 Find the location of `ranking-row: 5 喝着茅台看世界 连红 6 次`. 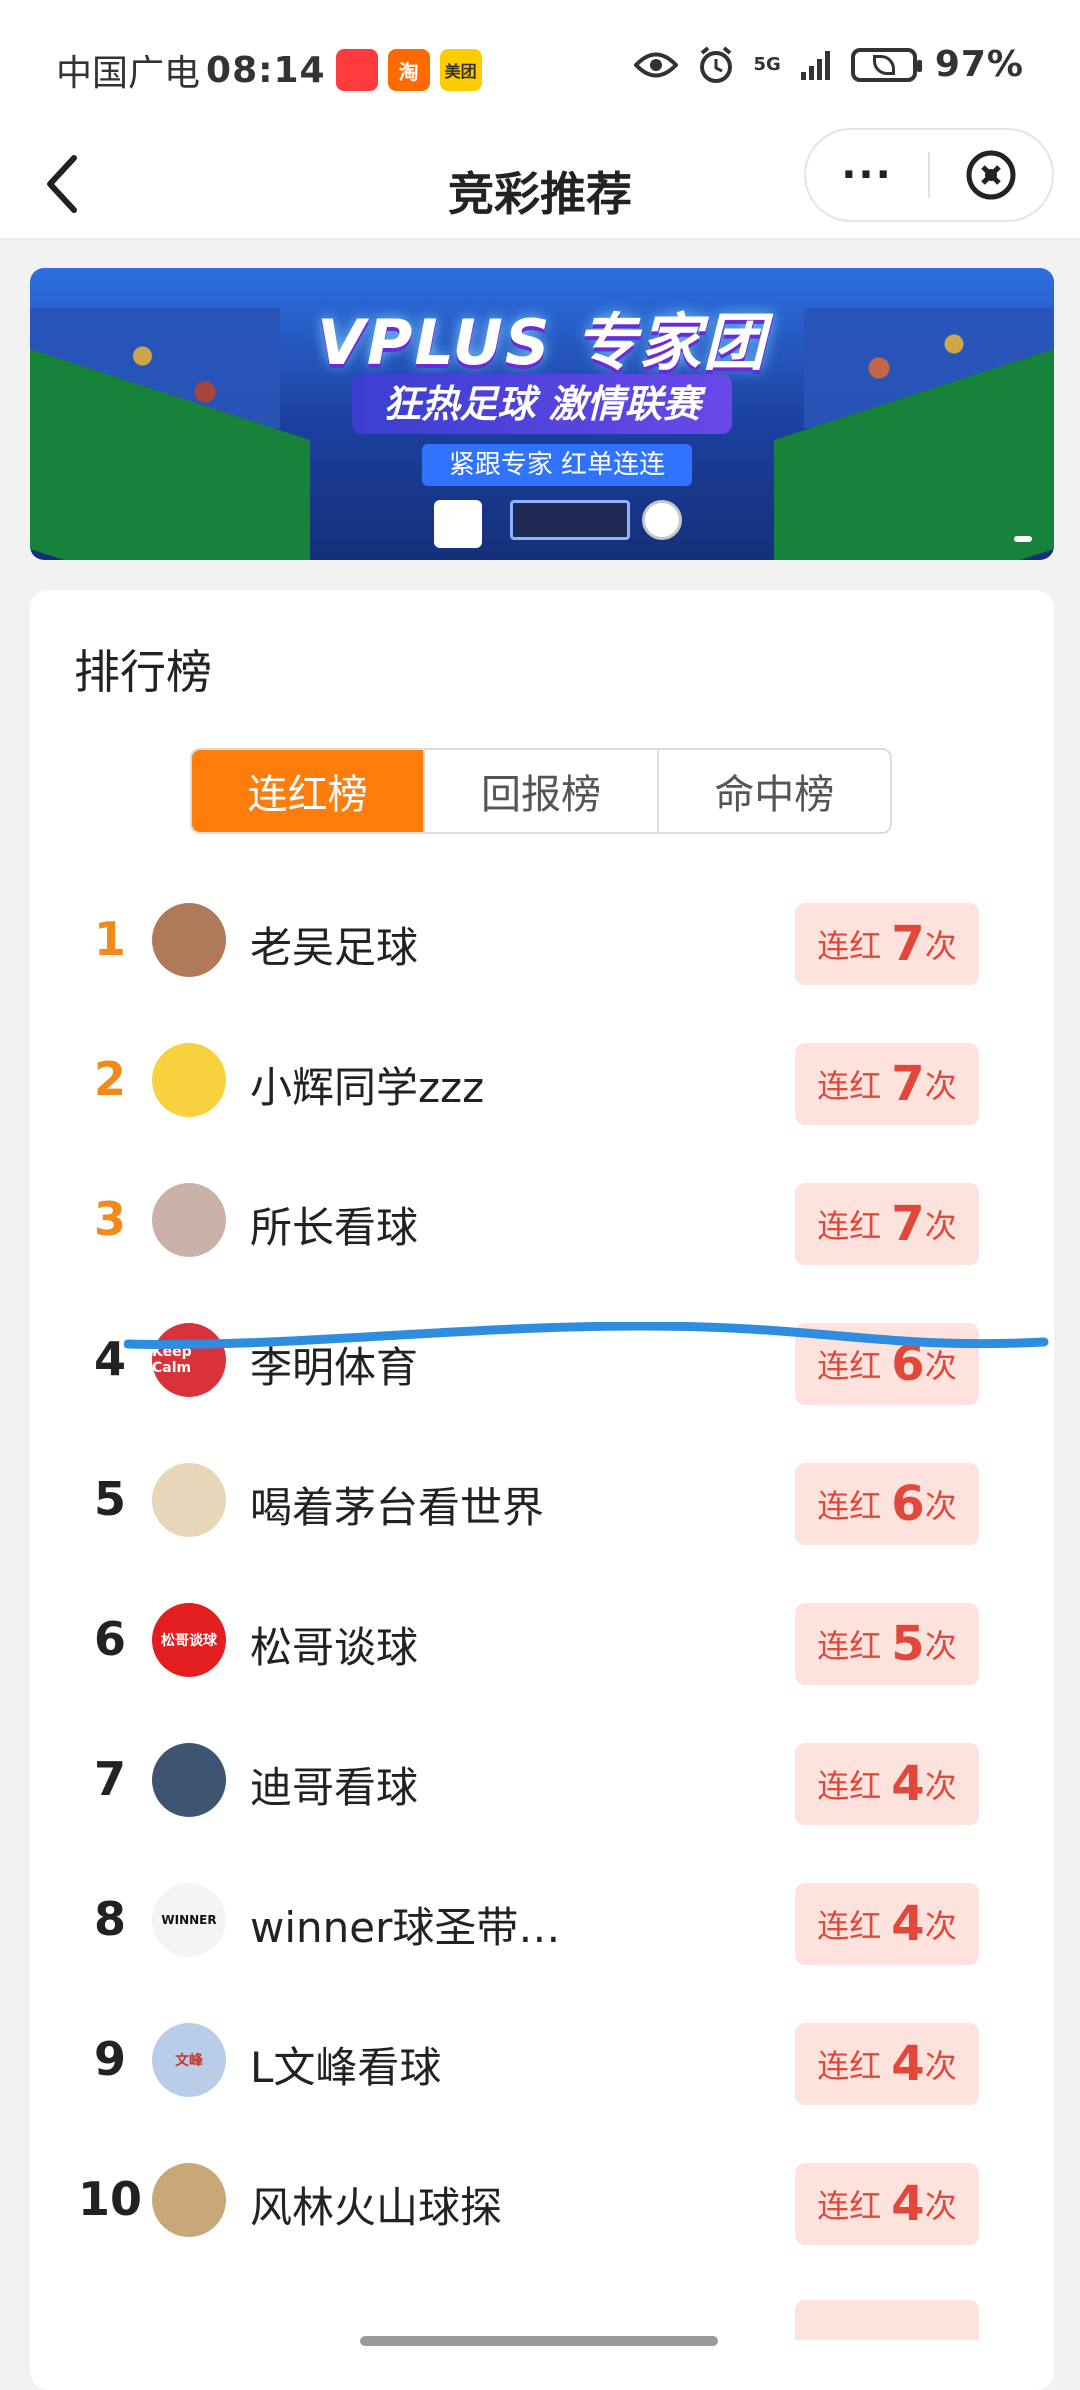

ranking-row: 5 喝着茅台看世界 连红 6 次 is located at coordinates (542, 1500).